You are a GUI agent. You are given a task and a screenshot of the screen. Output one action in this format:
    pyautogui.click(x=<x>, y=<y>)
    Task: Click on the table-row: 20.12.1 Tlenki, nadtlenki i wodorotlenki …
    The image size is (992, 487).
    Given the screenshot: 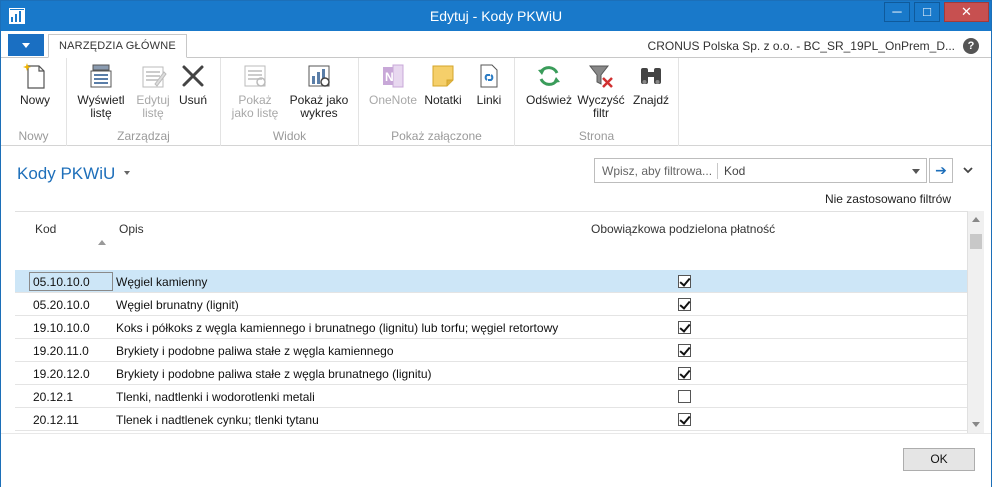 What is the action you would take?
    pyautogui.click(x=491, y=396)
    